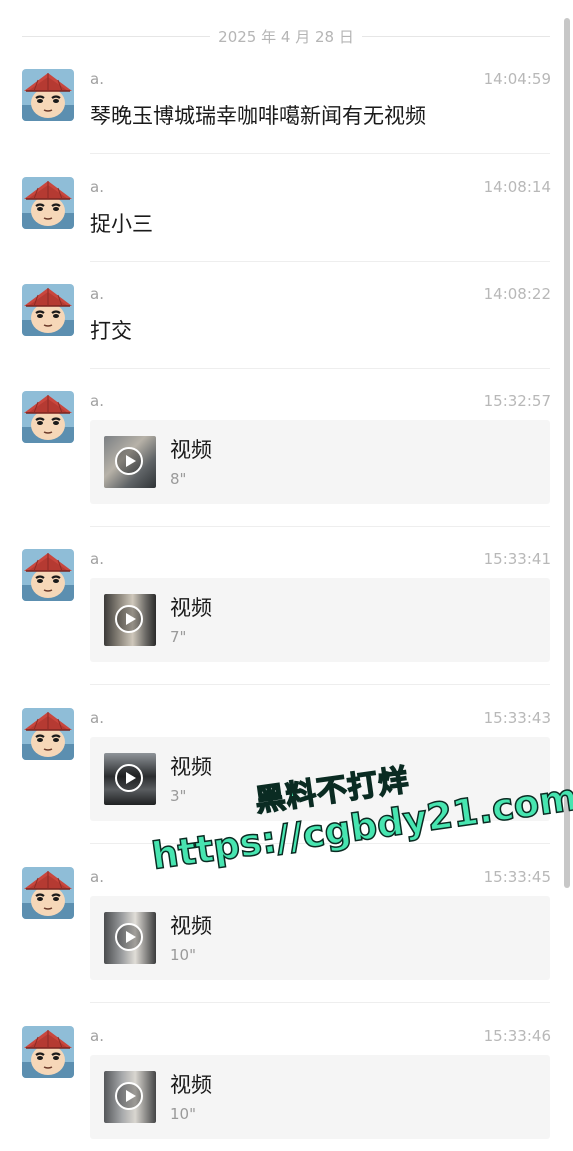 This screenshot has height=1151, width=573. Describe the element at coordinates (121, 223) in the screenshot. I see `message-text: 捉小三` at that location.